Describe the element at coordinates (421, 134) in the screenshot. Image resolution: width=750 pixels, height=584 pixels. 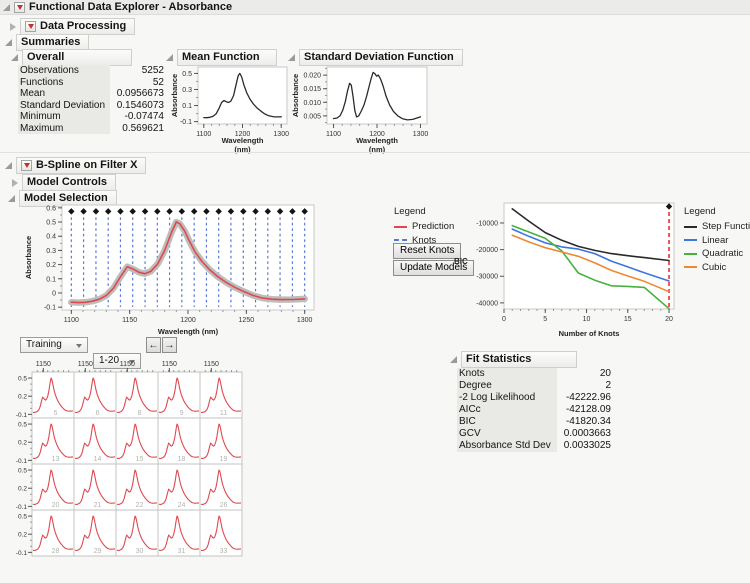
I see `svg-text: 1300` at that location.